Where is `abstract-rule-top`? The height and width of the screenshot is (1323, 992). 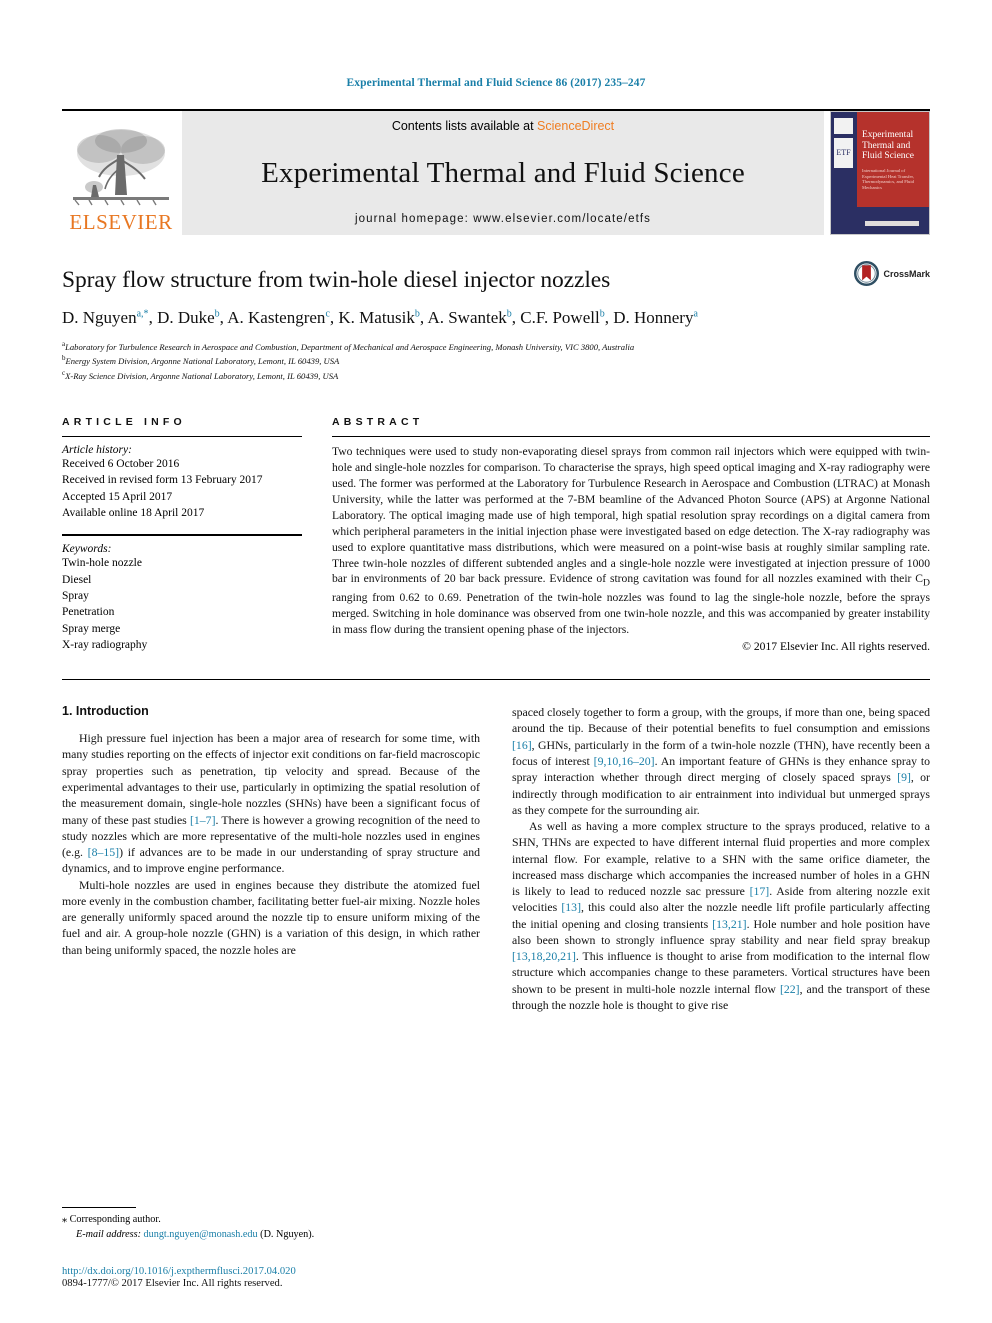
abstract-rule-top is located at coordinates (631, 436).